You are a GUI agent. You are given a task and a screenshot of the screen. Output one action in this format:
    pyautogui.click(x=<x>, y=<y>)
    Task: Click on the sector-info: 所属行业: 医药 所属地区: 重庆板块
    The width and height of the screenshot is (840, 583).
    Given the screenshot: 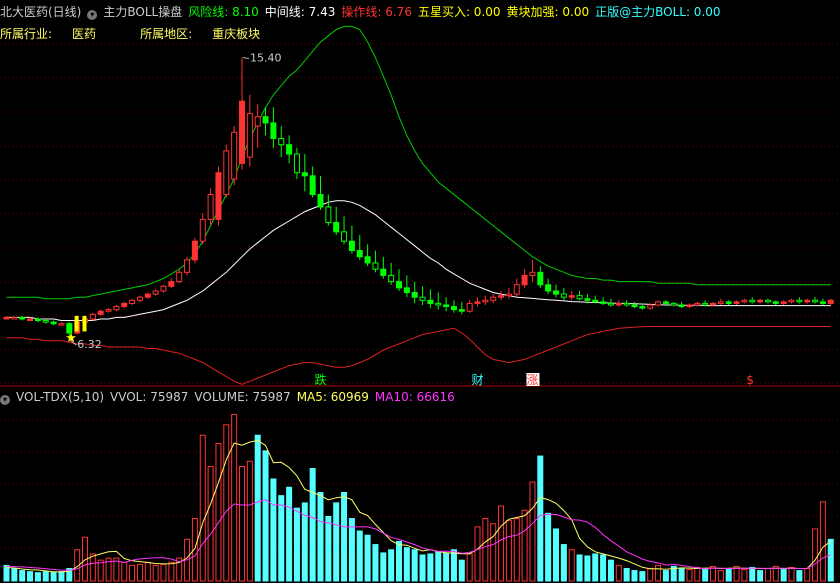 What is the action you would take?
    pyautogui.click(x=133, y=33)
    